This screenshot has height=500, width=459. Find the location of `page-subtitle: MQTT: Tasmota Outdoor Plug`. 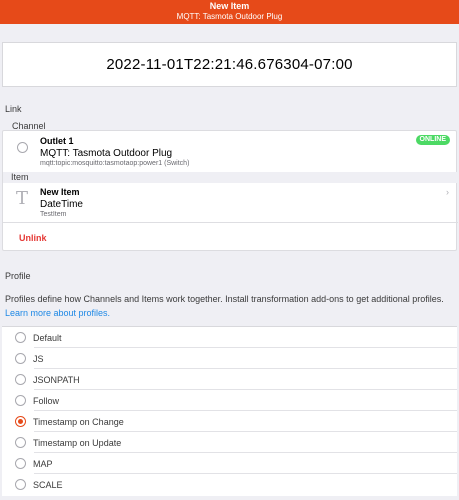

page-subtitle: MQTT: Tasmota Outdoor Plug is located at coordinates (229, 16).